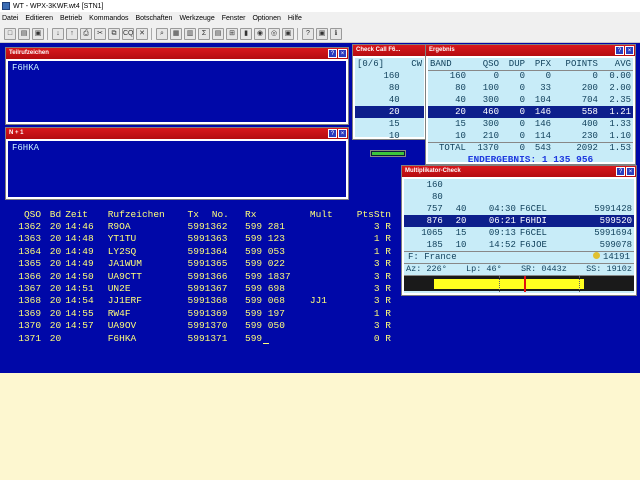 This screenshot has width=640, height=480. What do you see at coordinates (373, 214) in the screenshot?
I see `log-column-header: PtsStn` at bounding box center [373, 214].